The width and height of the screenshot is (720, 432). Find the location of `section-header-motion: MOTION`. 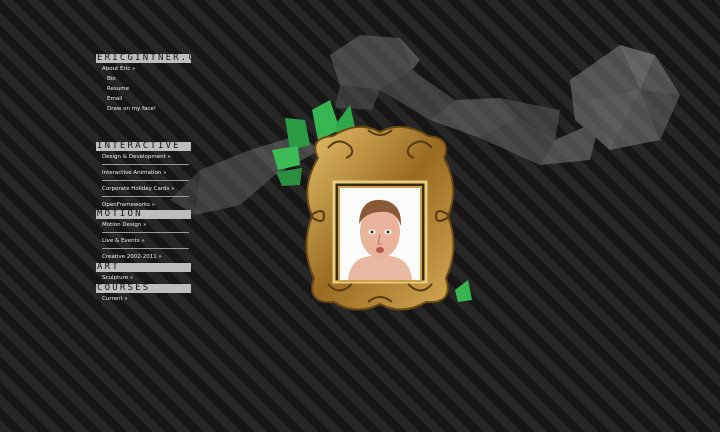

section-header-motion: MOTION is located at coordinates (143, 214).